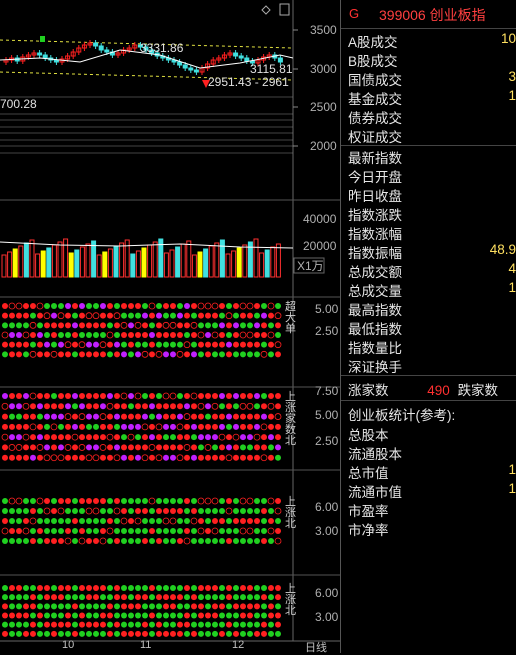  What do you see at coordinates (170, 646) in the screenshot?
I see `x-axis-bar: 10 11 12 日线` at bounding box center [170, 646].